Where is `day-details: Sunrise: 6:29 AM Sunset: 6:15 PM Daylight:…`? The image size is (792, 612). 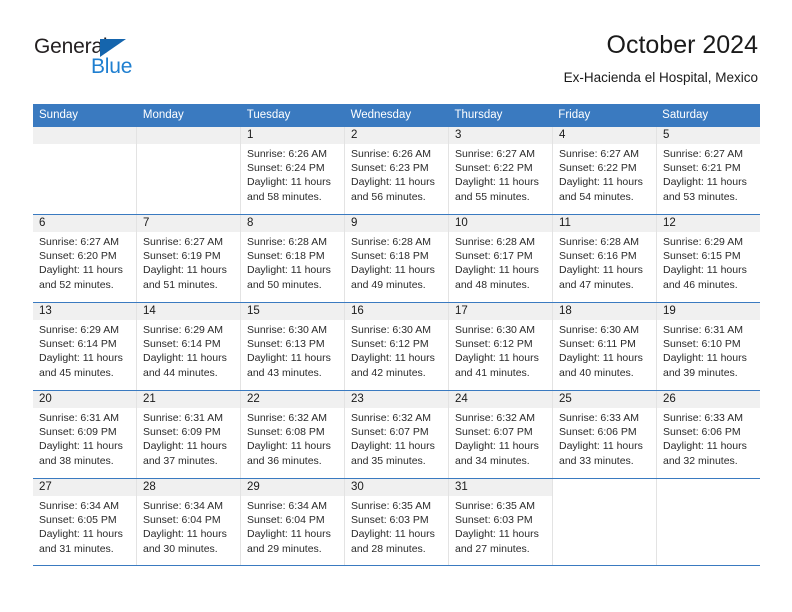
day-details: Sunrise: 6:29 AM Sunset: 6:15 PM Daylight:… is located at coordinates (708, 262).